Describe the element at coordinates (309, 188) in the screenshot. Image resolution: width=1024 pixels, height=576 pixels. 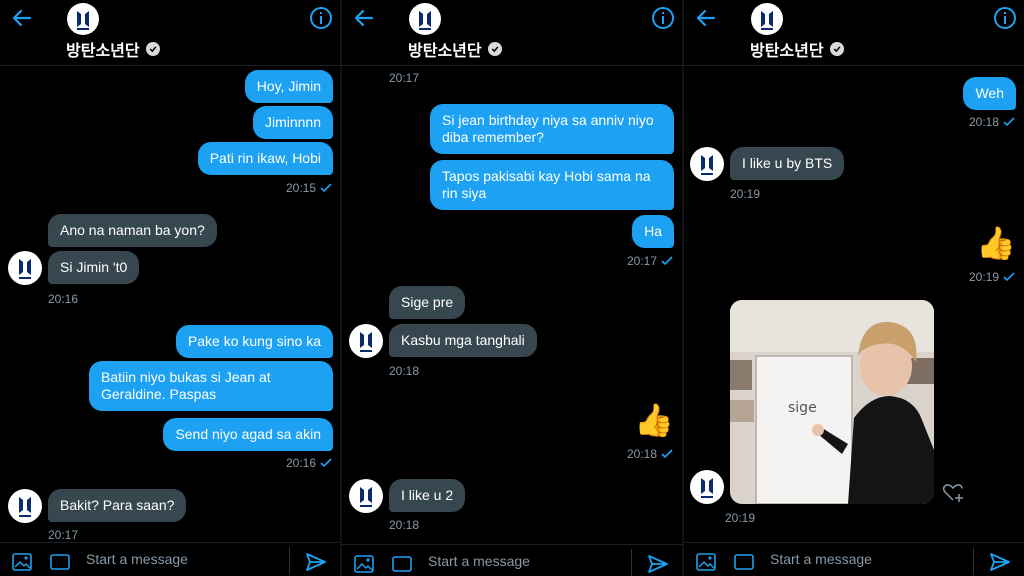
I see `message-timestamp: 20:15` at that location.